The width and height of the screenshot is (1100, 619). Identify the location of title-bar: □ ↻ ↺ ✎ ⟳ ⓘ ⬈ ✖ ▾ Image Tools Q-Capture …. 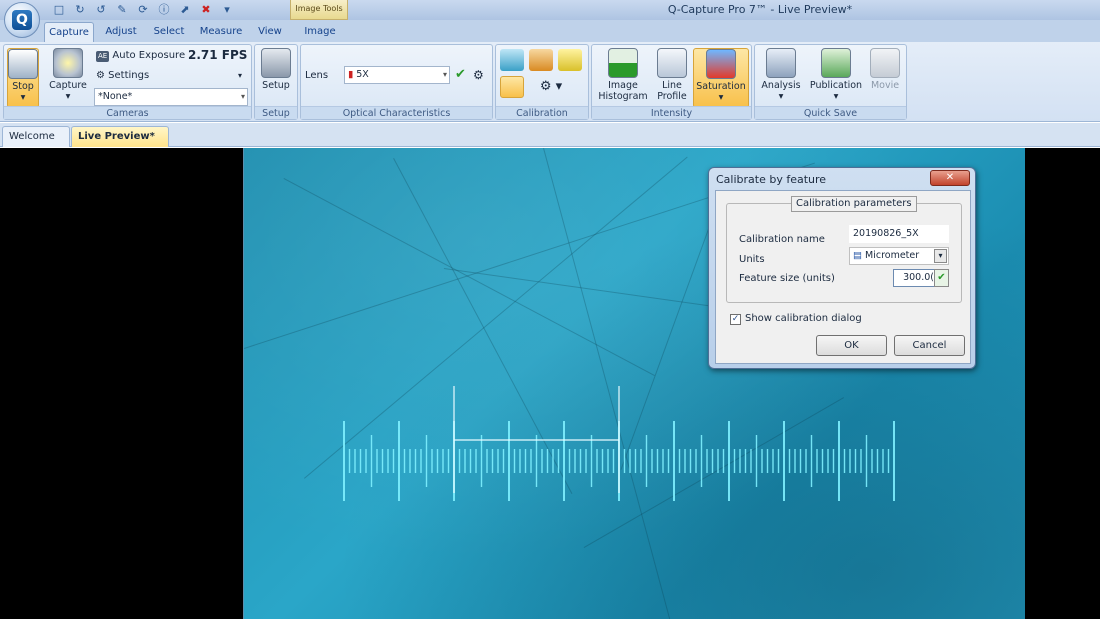
(550, 10).